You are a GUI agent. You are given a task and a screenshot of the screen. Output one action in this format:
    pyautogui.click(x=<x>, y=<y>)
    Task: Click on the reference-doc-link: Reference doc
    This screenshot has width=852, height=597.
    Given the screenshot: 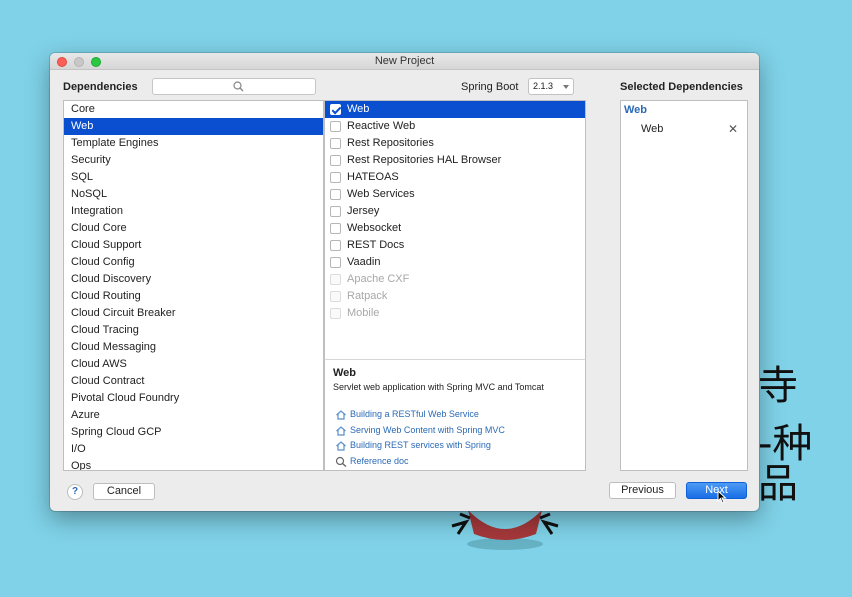 What is the action you would take?
    pyautogui.click(x=372, y=462)
    